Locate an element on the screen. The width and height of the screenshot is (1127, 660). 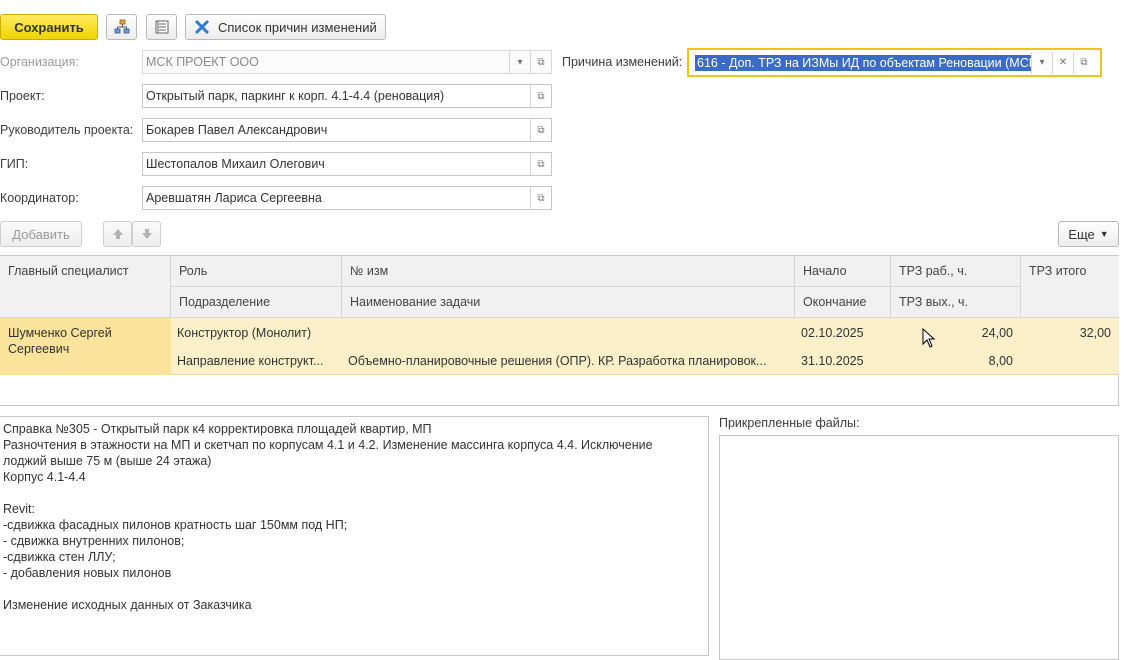
row-trz-work: 24,00 is located at coordinates (956, 332).